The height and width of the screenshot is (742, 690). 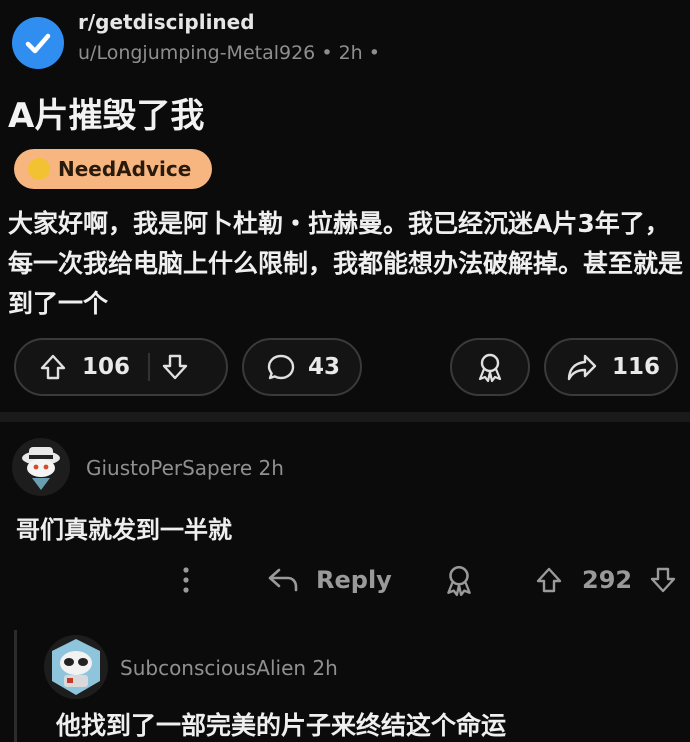 I want to click on comment-count: 43, so click(x=324, y=367).